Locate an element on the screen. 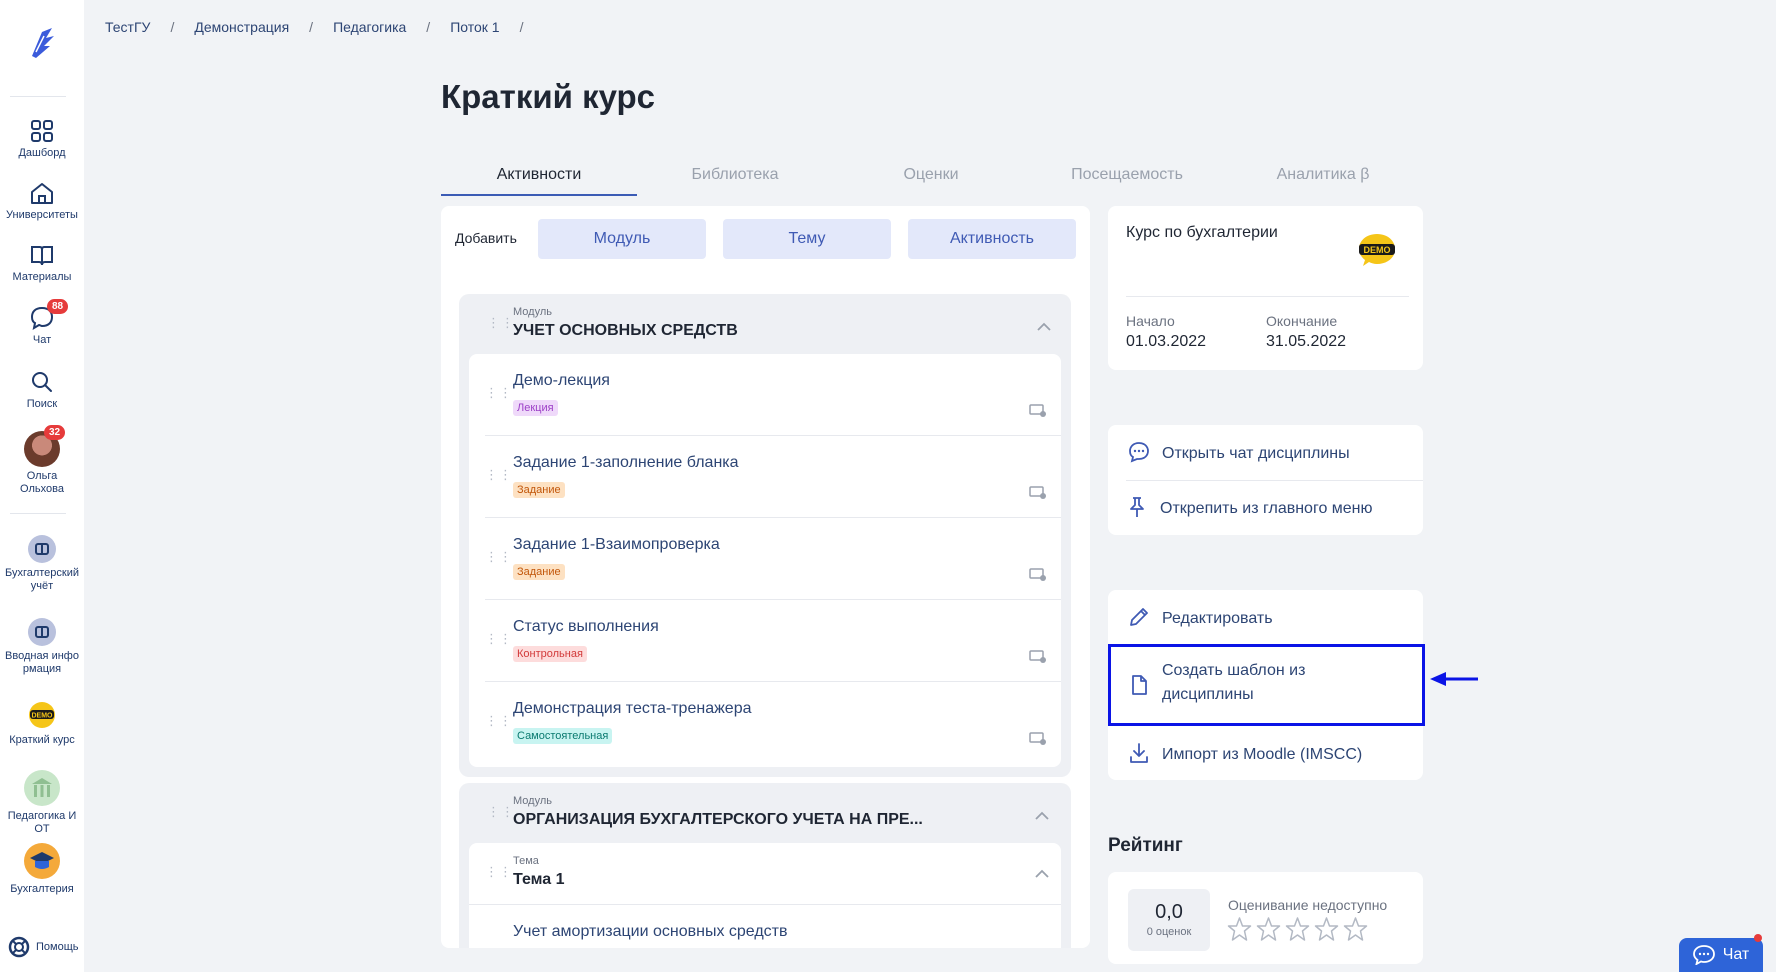 The width and height of the screenshot is (1776, 972). demo-logo-icon: DEMO is located at coordinates (42, 715).